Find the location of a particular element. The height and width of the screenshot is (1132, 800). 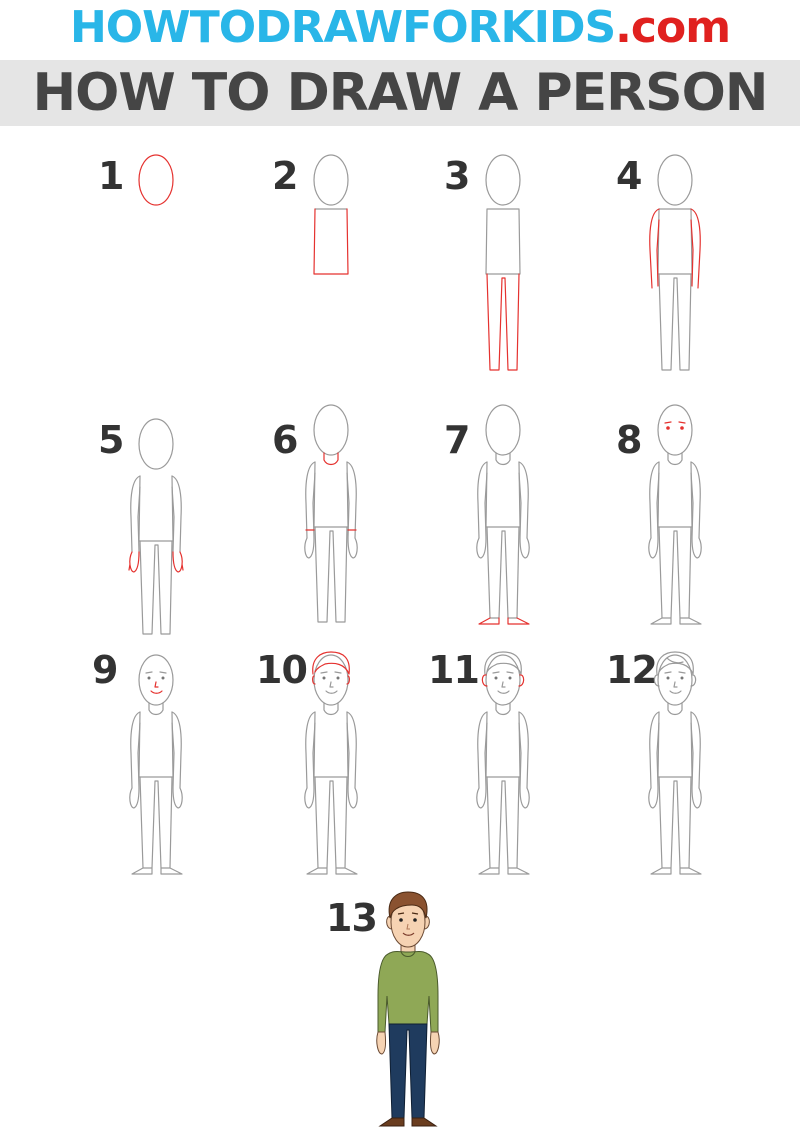

step-3-drawing is located at coordinates (503, 262).